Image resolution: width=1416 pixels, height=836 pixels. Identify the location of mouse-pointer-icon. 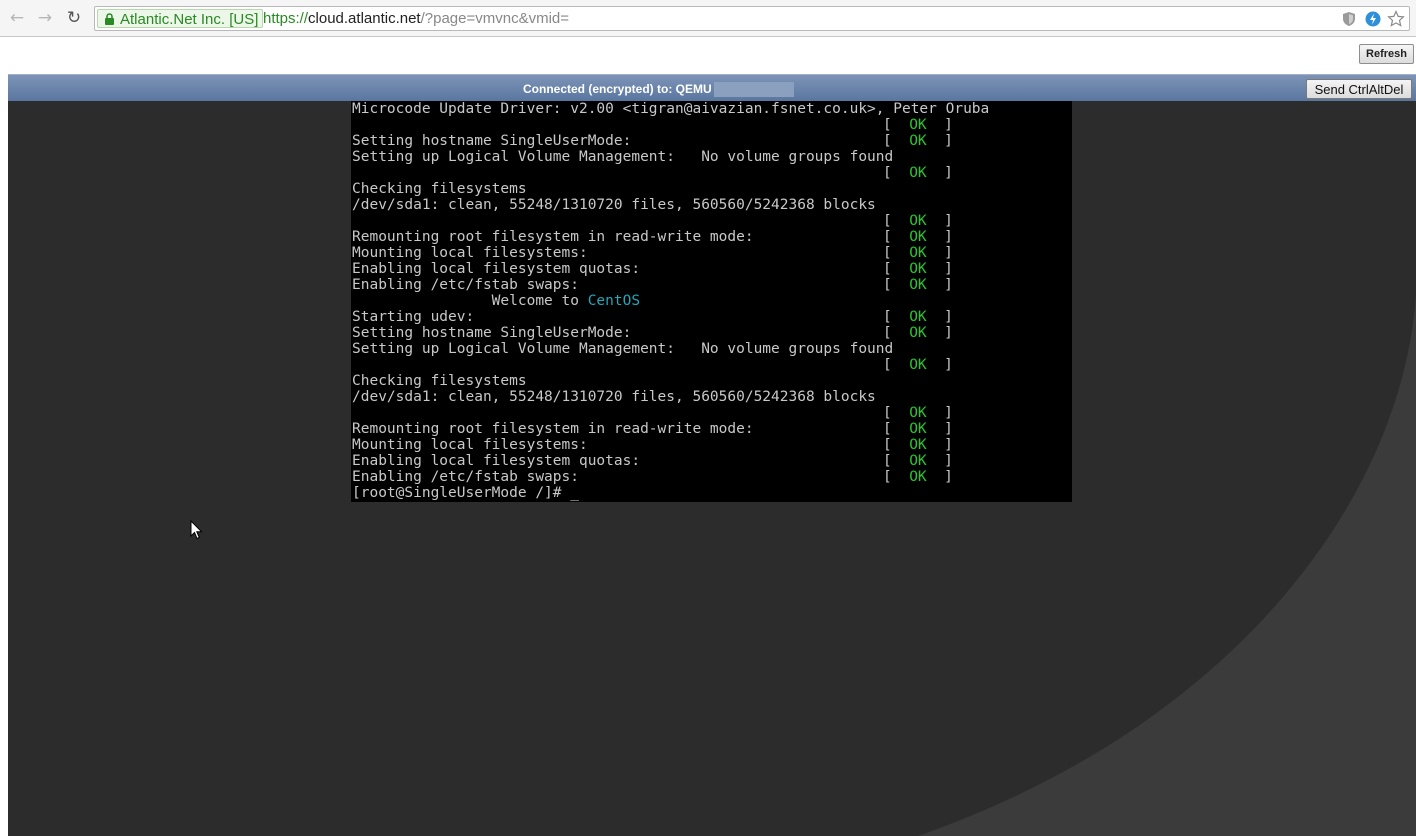
(196, 530).